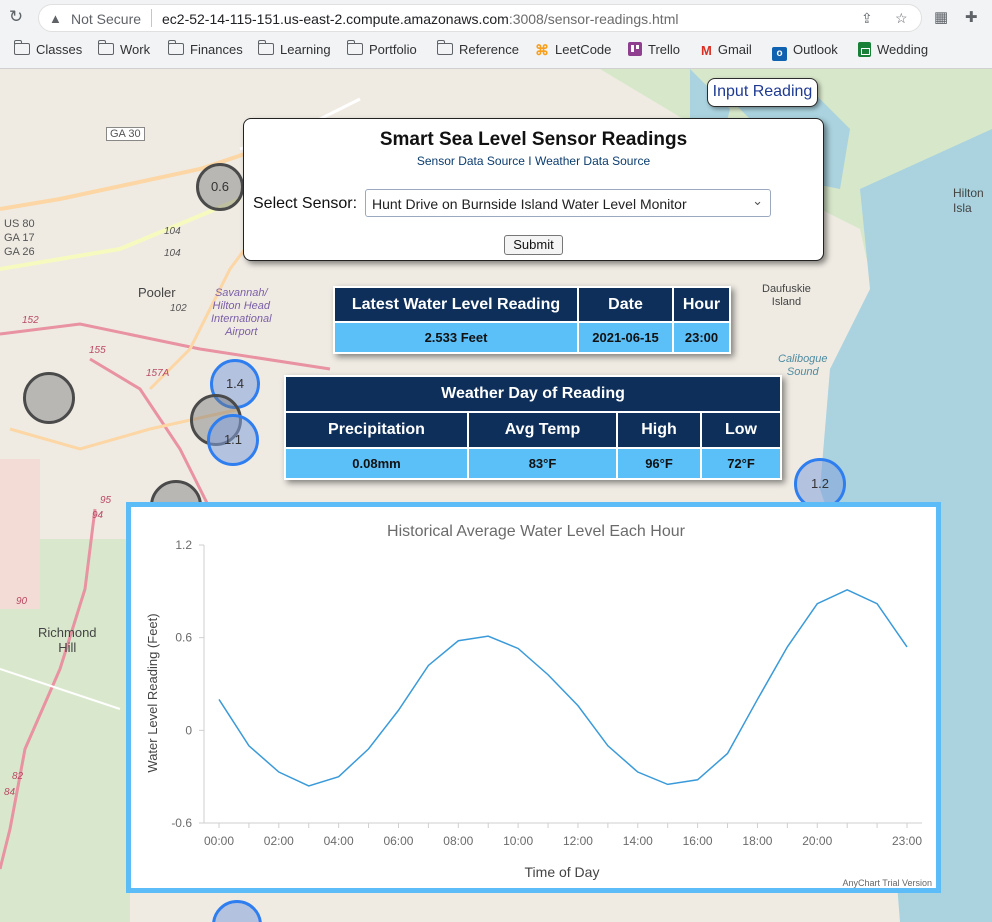  Describe the element at coordinates (741, 430) in the screenshot. I see `table-header: Low` at that location.